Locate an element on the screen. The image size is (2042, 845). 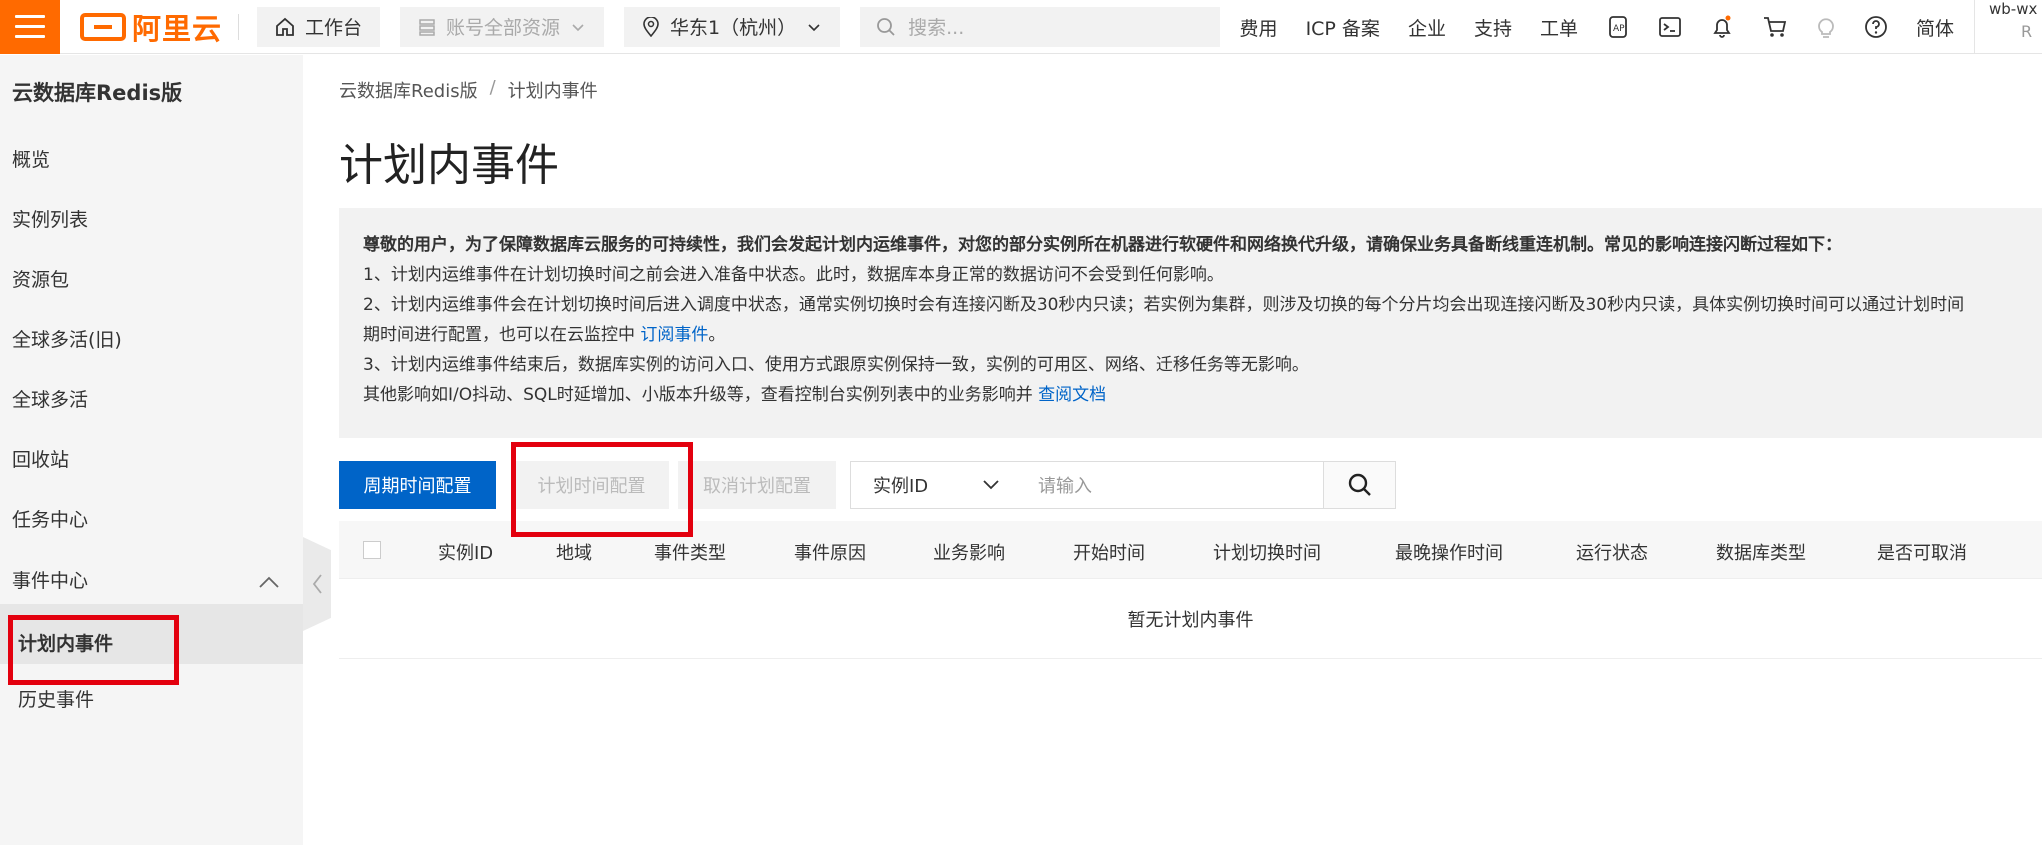
sidebar-title: 云数据库Redis版 is located at coordinates (97, 93).